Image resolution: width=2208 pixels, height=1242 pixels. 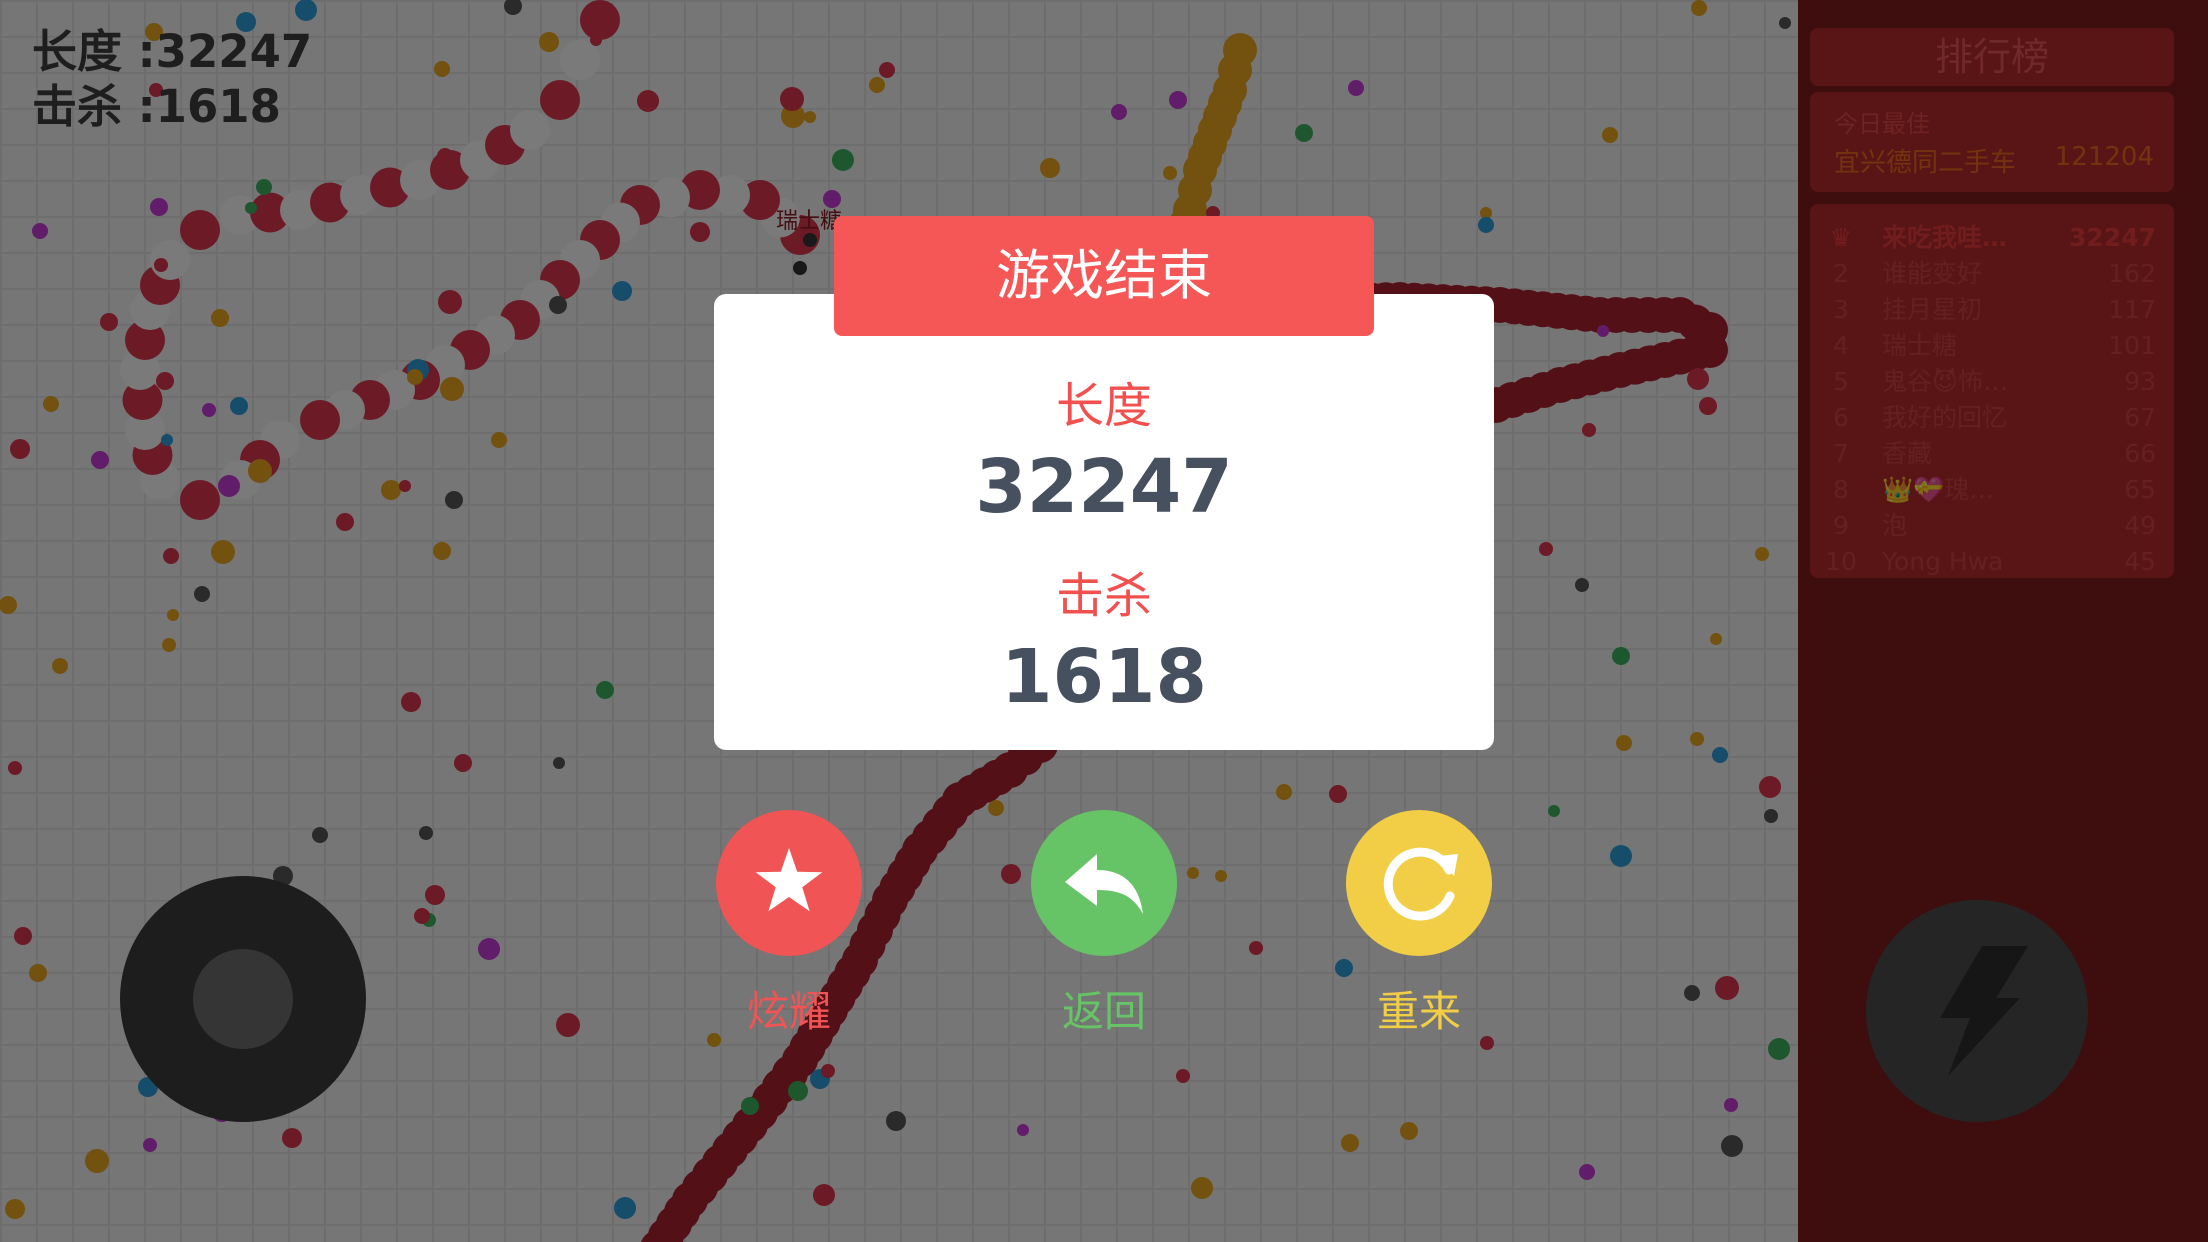 I want to click on length-label: 长度, so click(x=1103, y=406).